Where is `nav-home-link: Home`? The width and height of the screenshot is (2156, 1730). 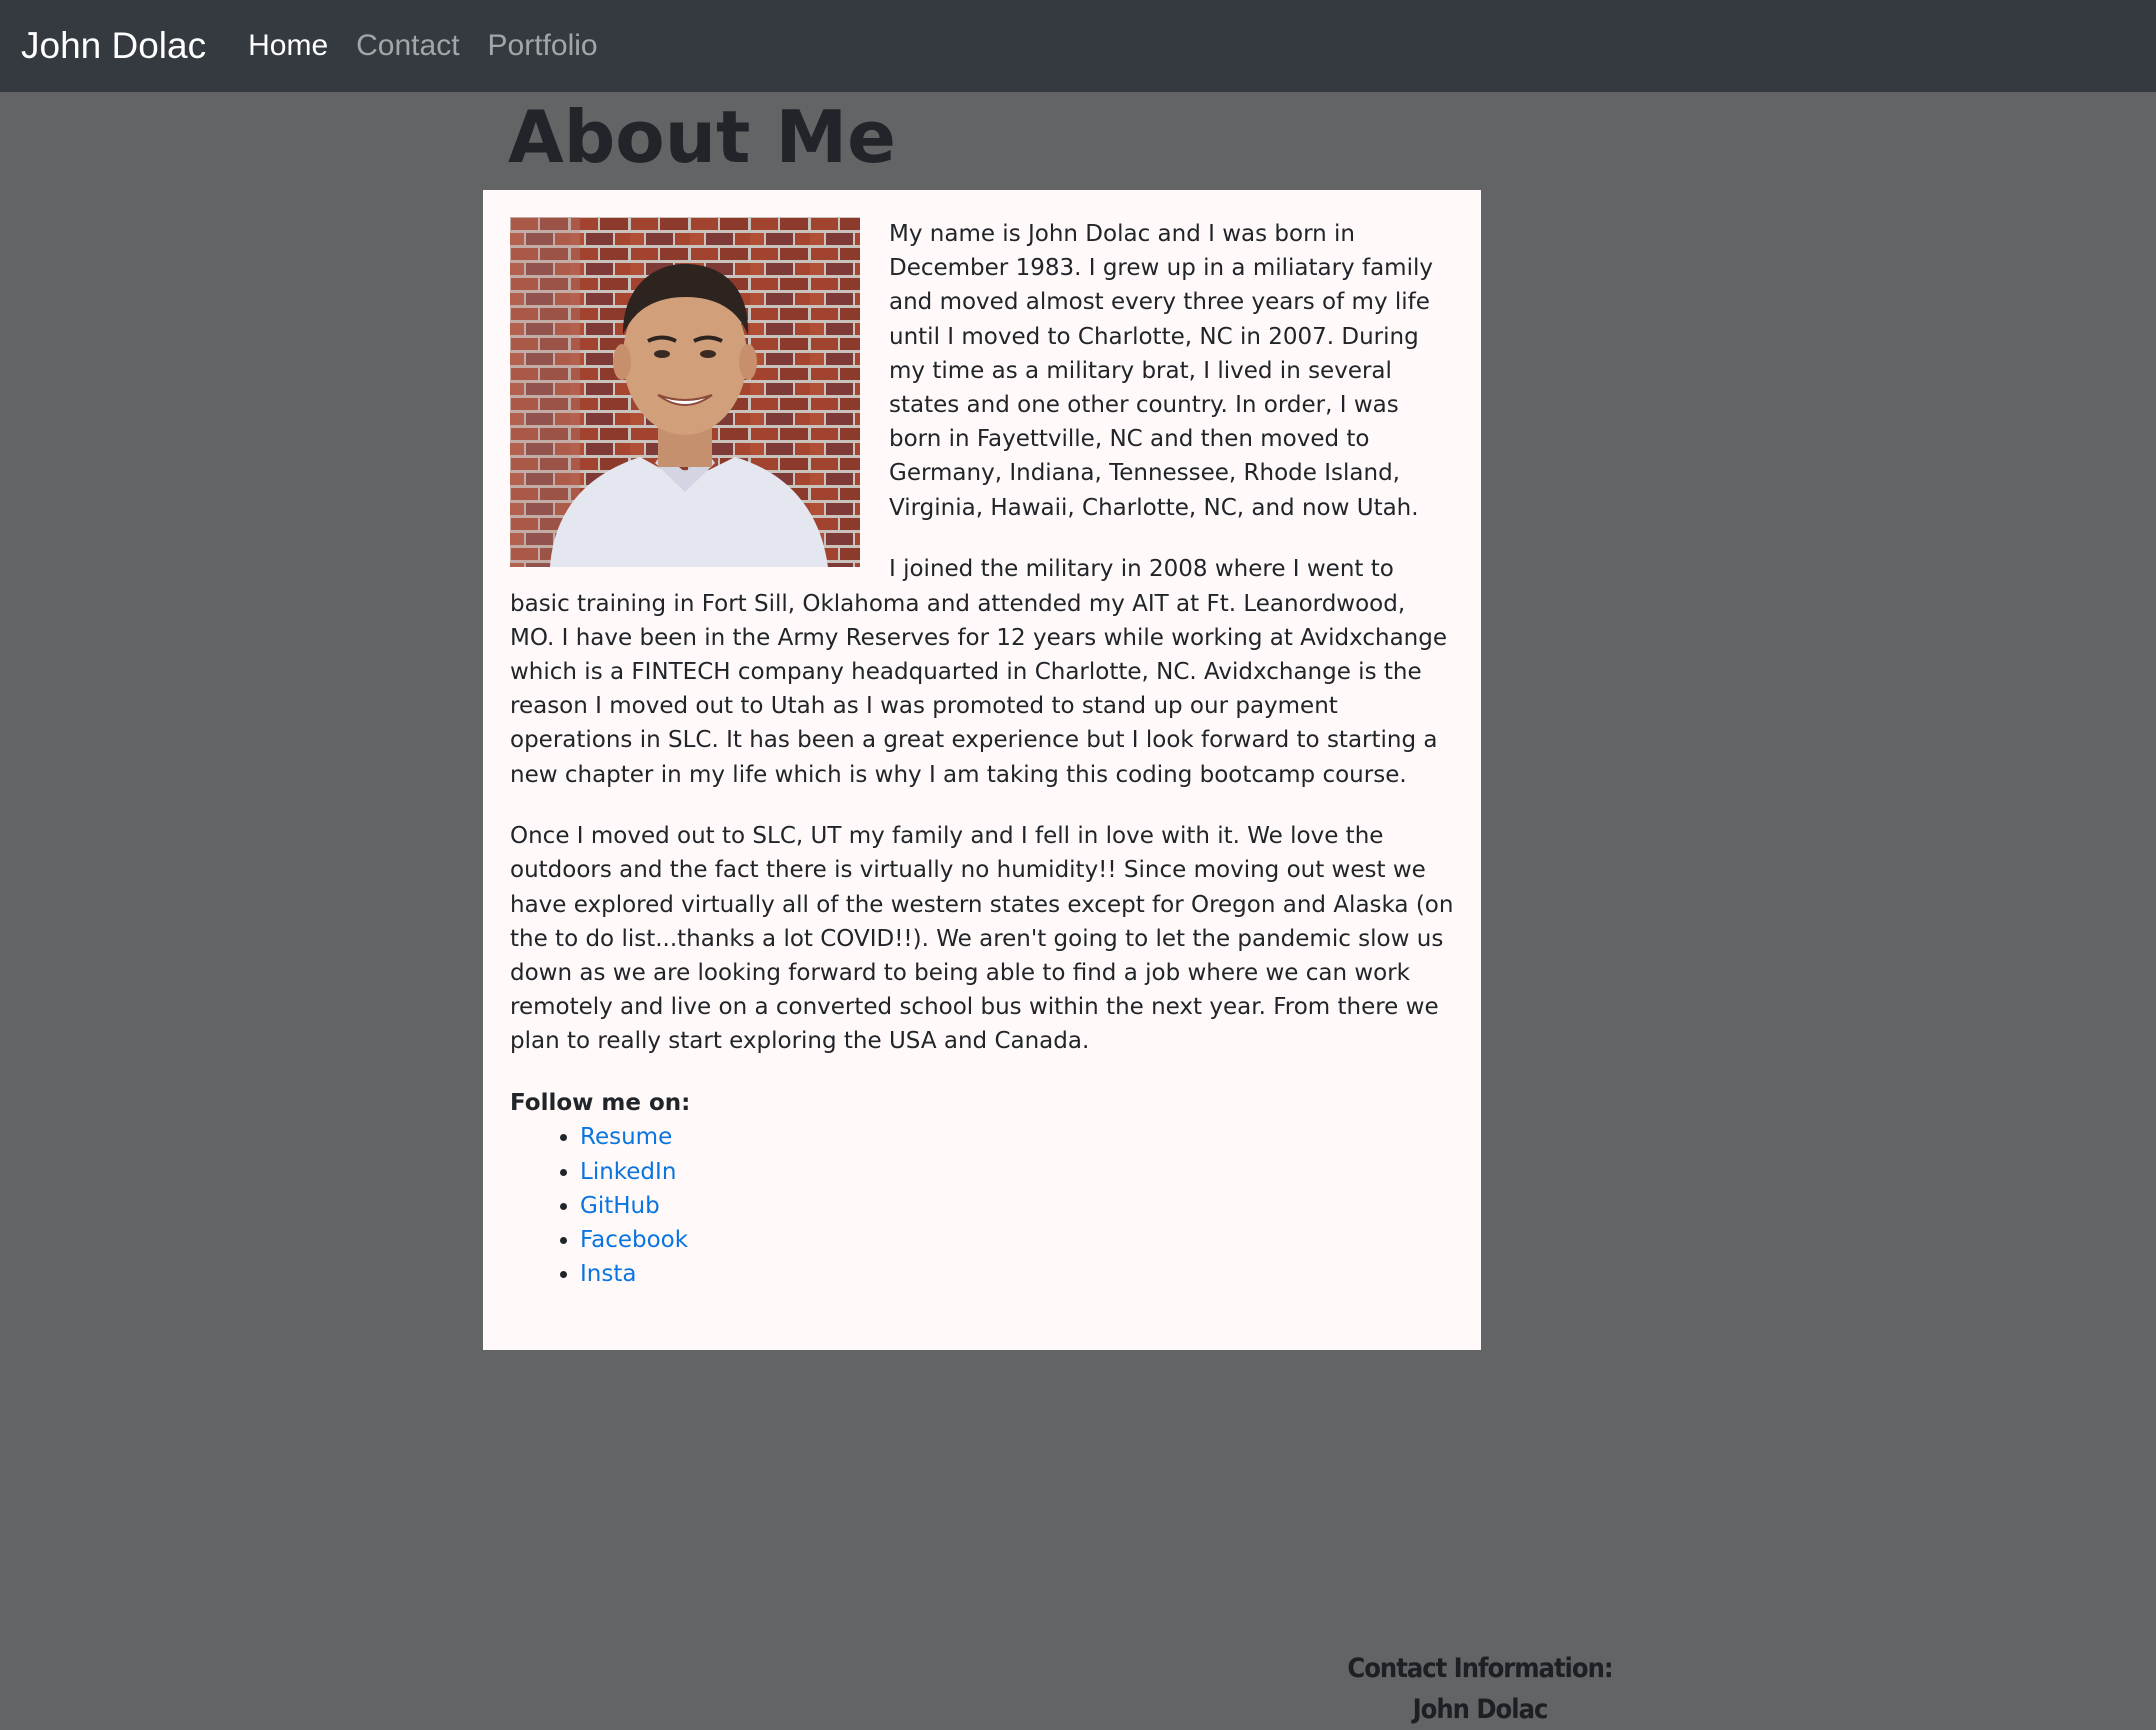 nav-home-link: Home is located at coordinates (288, 46).